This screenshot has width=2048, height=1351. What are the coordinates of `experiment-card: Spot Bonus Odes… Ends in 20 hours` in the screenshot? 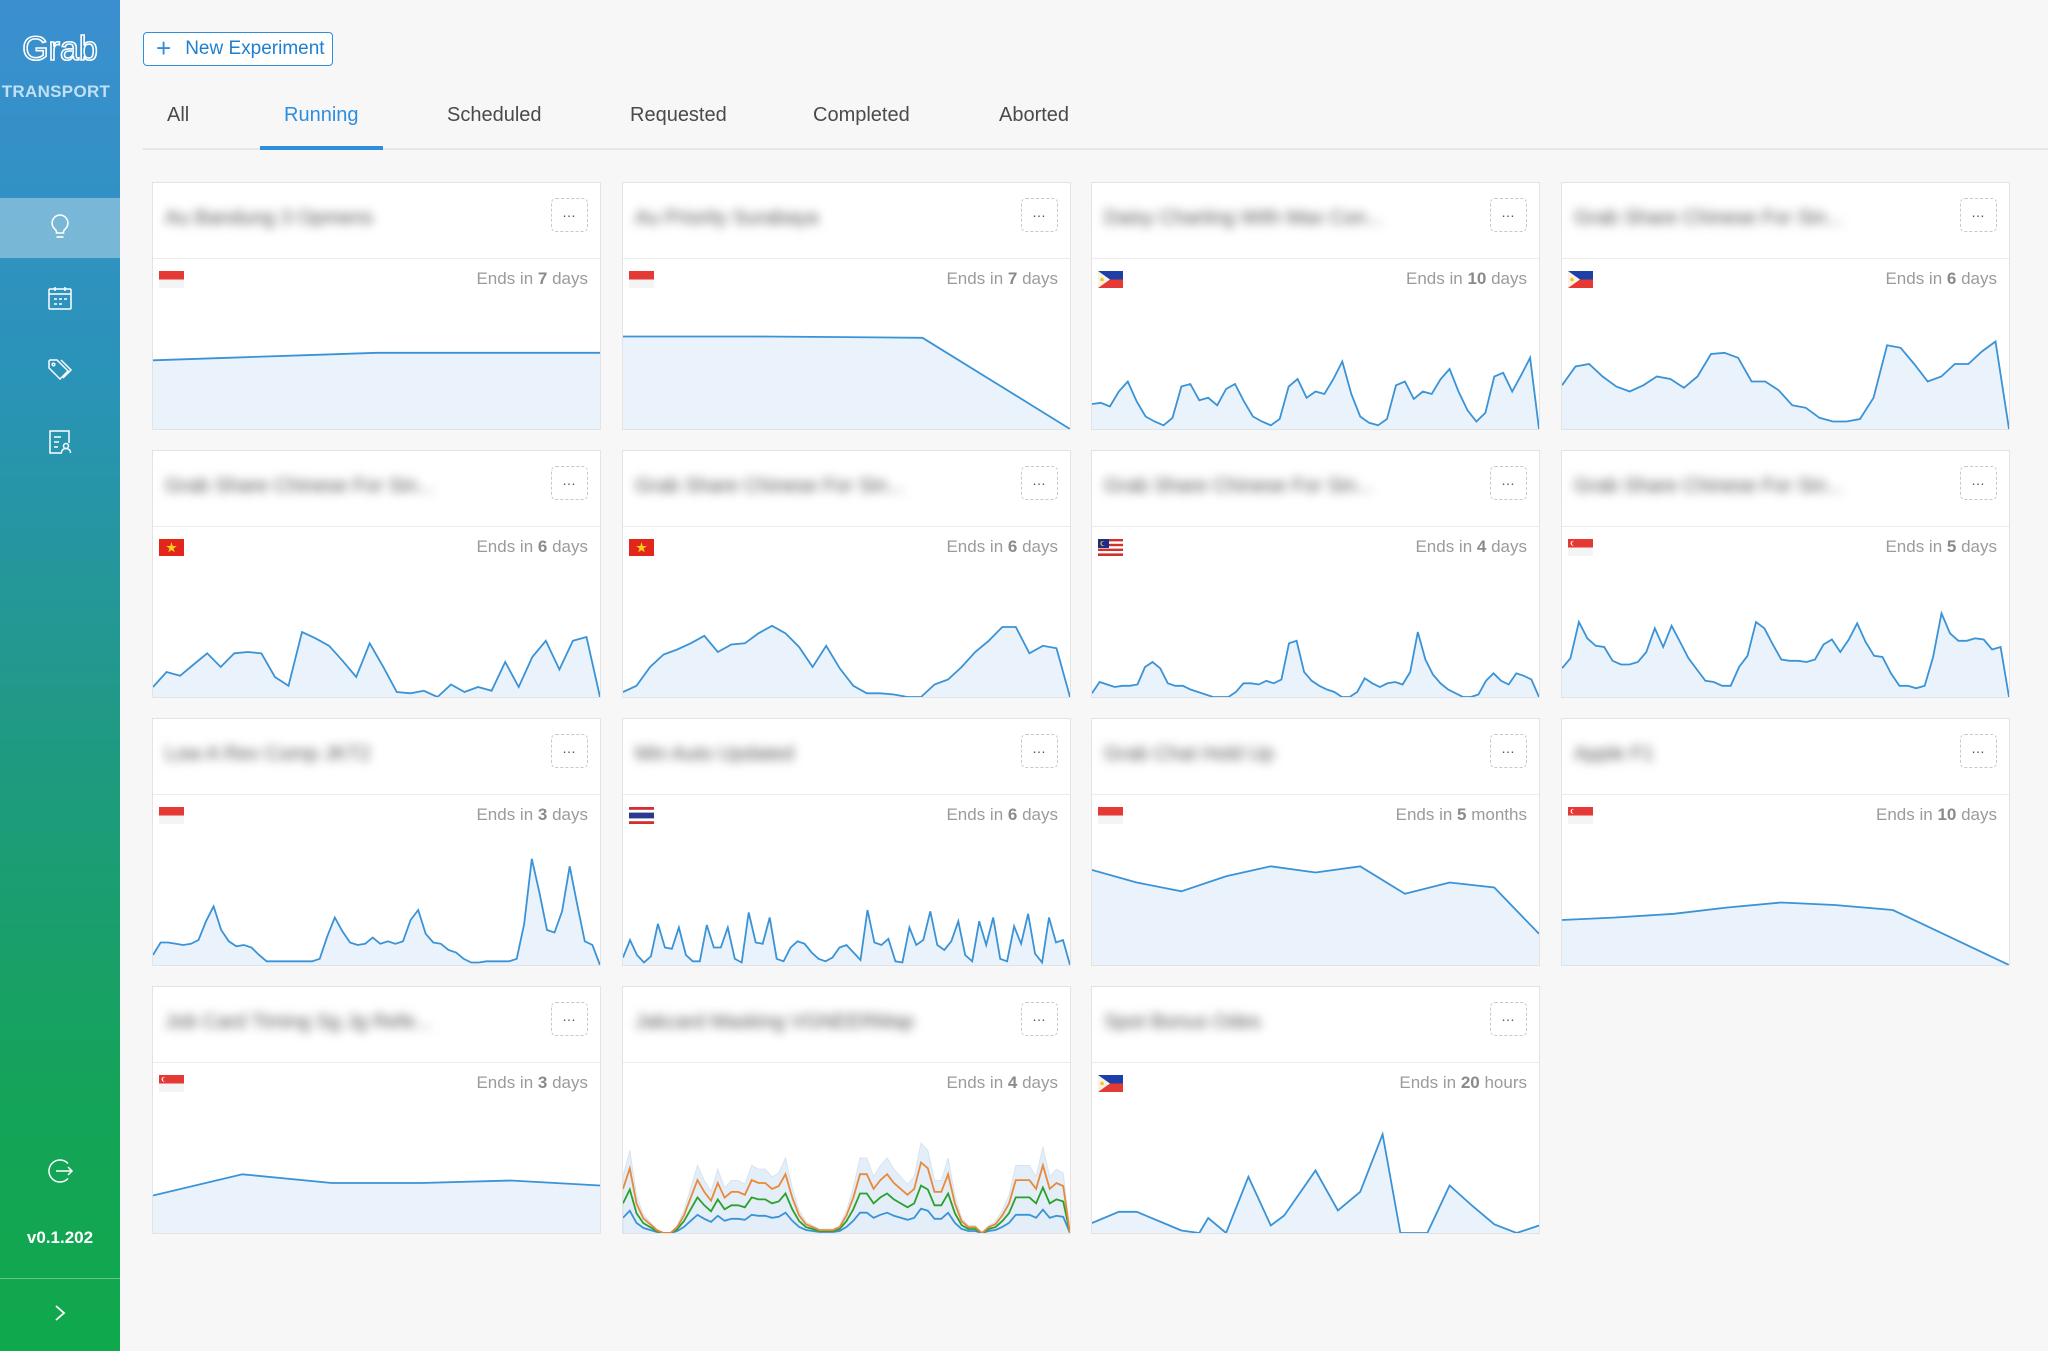 It's located at (1315, 1110).